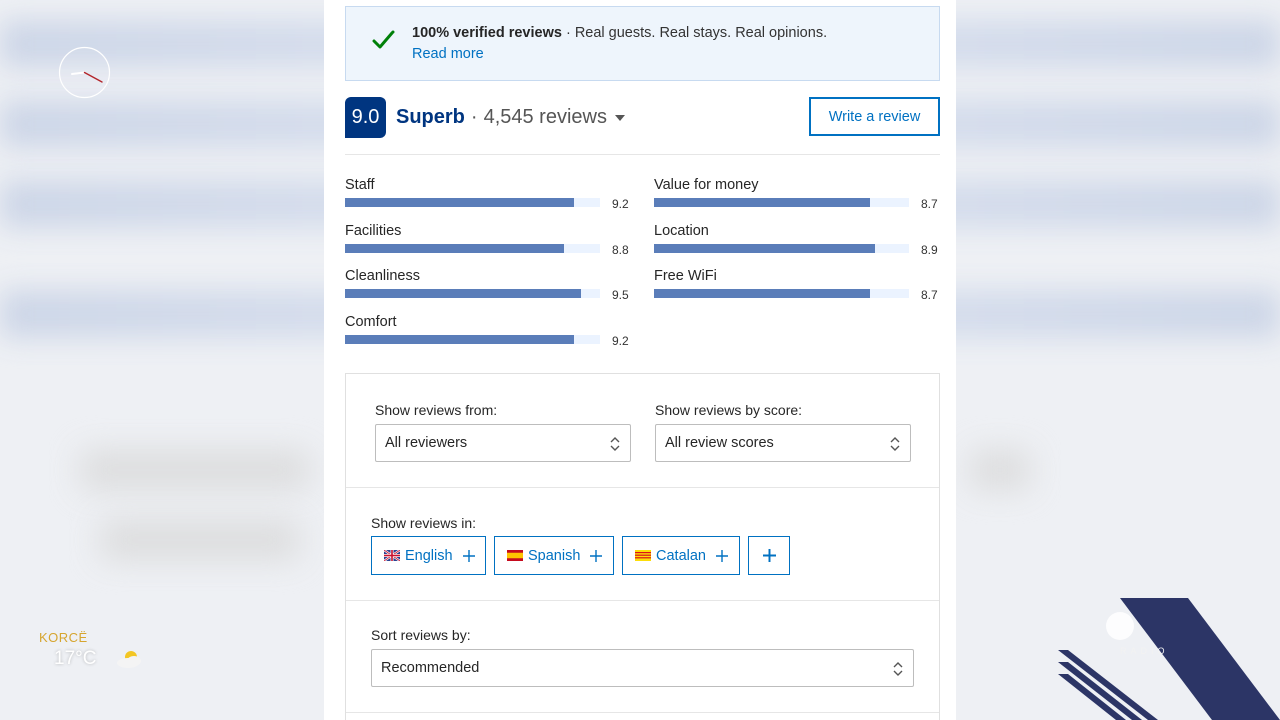 The image size is (1280, 720). I want to click on reviewers-select-value: All reviewers, so click(426, 443).